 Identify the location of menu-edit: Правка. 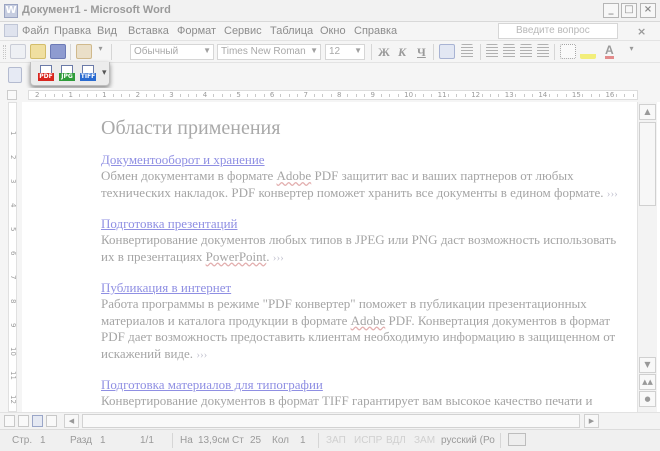
(72, 31).